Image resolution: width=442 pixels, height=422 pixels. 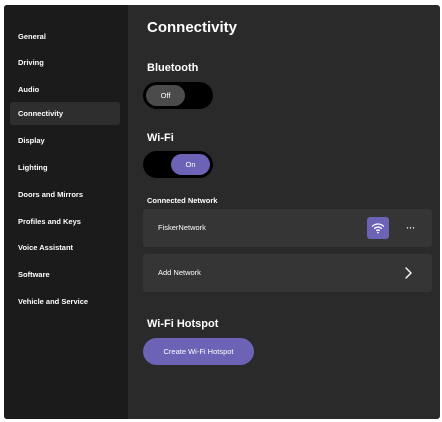 What do you see at coordinates (410, 228) in the screenshot?
I see `more-icon: ···` at bounding box center [410, 228].